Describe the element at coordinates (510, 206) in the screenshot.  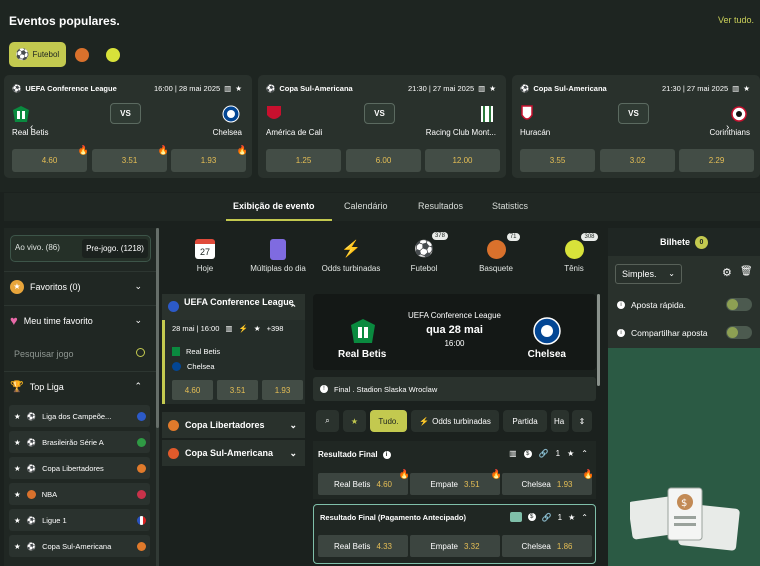
I see `tab-statistics: Statistics` at that location.